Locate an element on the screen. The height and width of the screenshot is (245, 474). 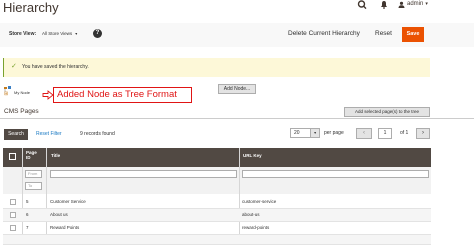
add-selected-pages-button: Add selected page(s) to the tree is located at coordinates (387, 112).